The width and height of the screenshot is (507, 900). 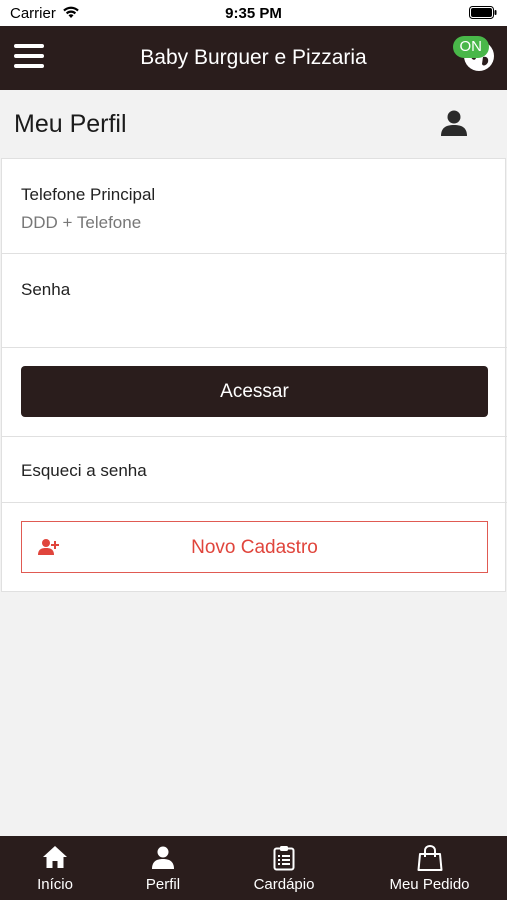 I want to click on access-section: Acessar, so click(x=254, y=392).